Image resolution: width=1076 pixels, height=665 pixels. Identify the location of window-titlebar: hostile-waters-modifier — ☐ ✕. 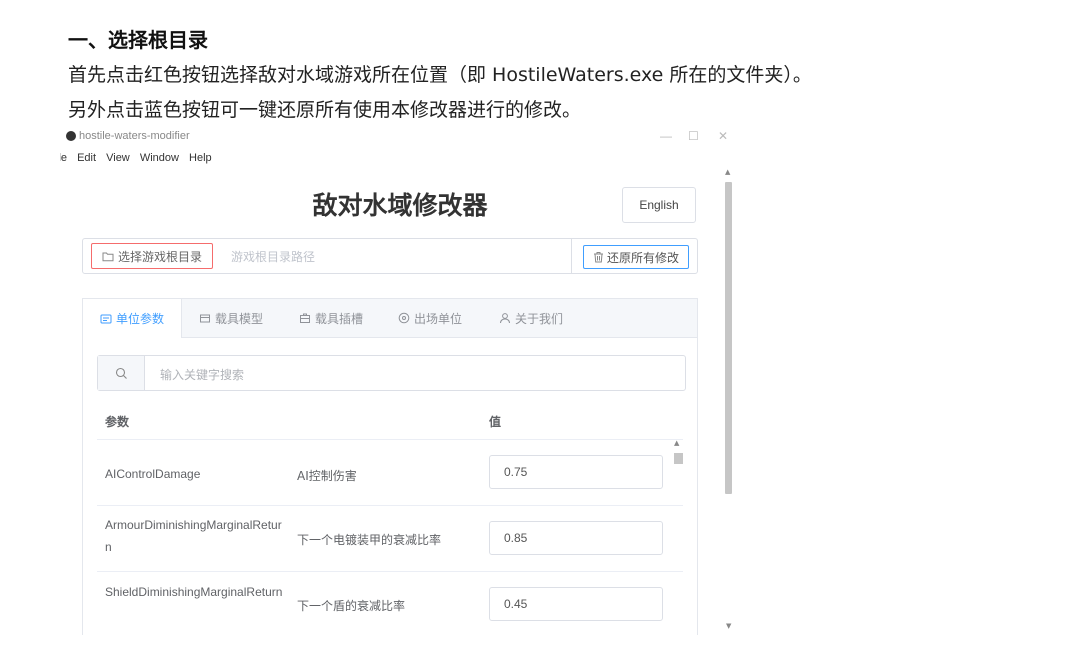
(400, 137).